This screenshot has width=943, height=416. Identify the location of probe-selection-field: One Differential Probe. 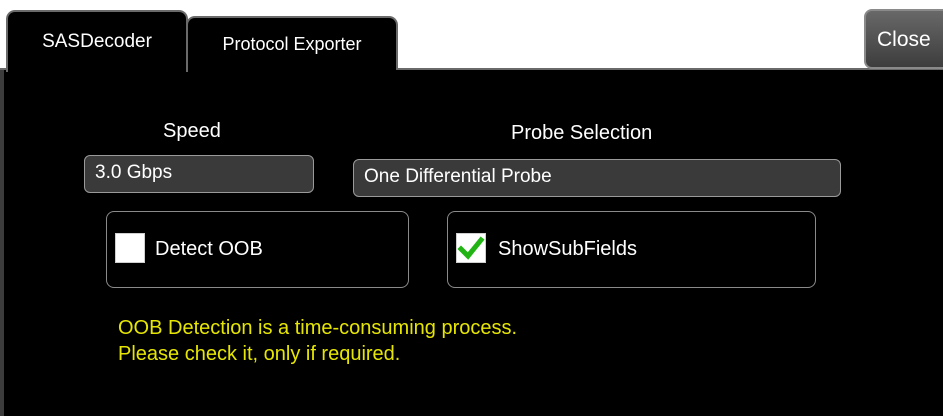
(597, 178).